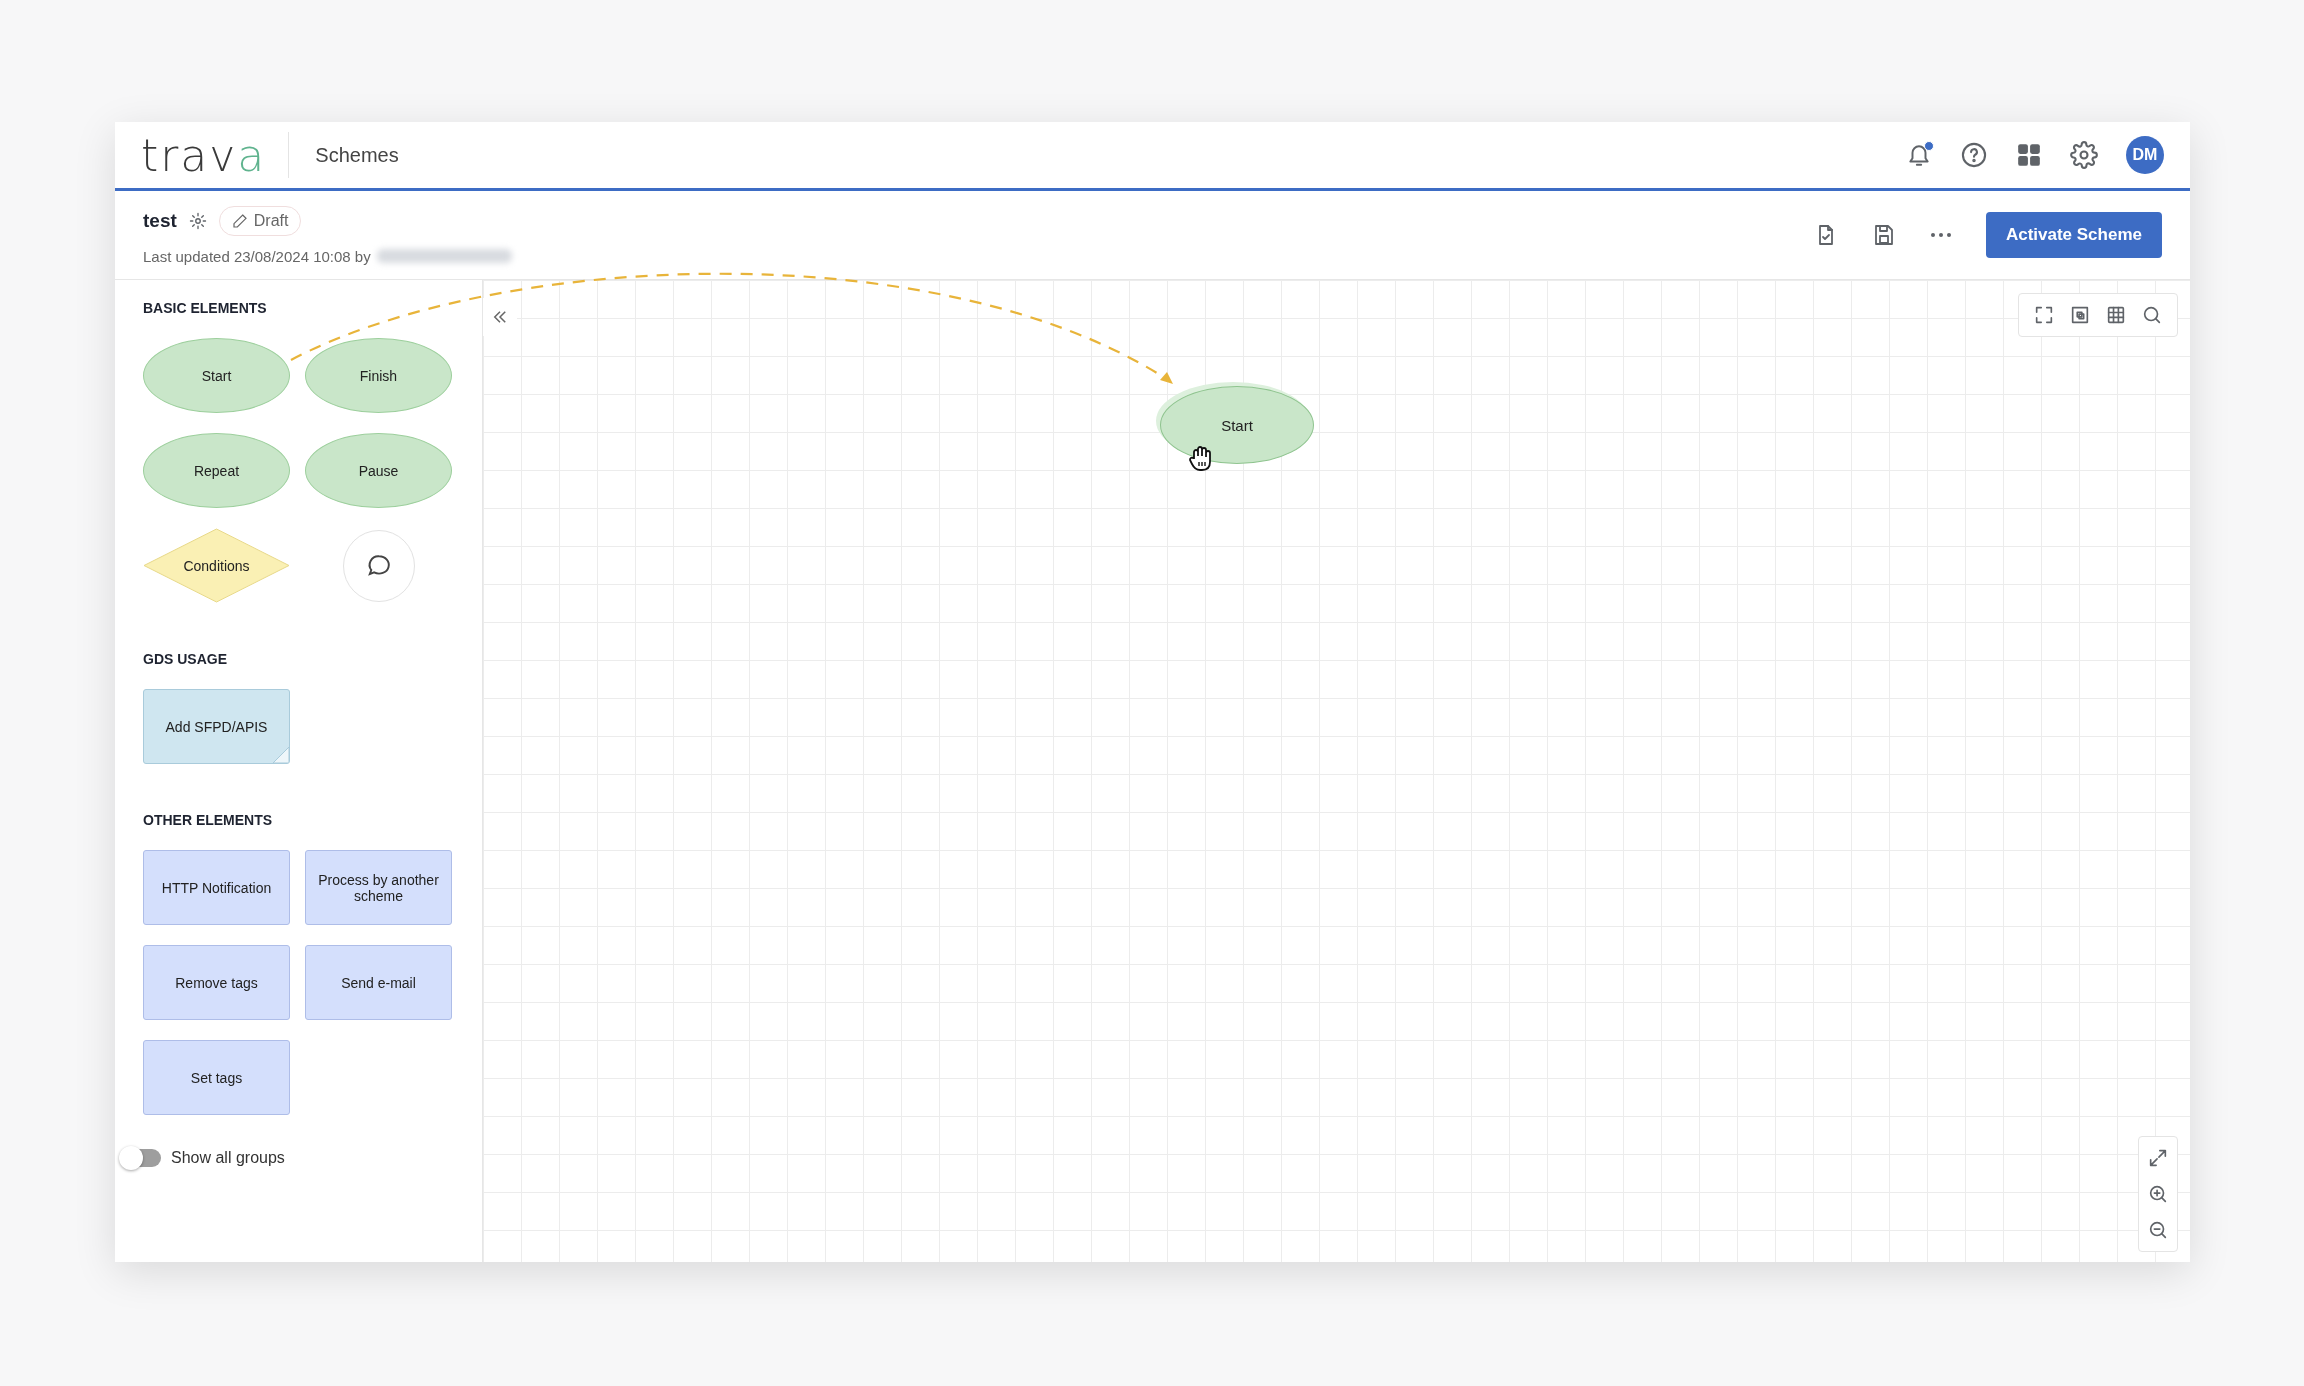  Describe the element at coordinates (378, 375) in the screenshot. I see `start-shape: Finish` at that location.